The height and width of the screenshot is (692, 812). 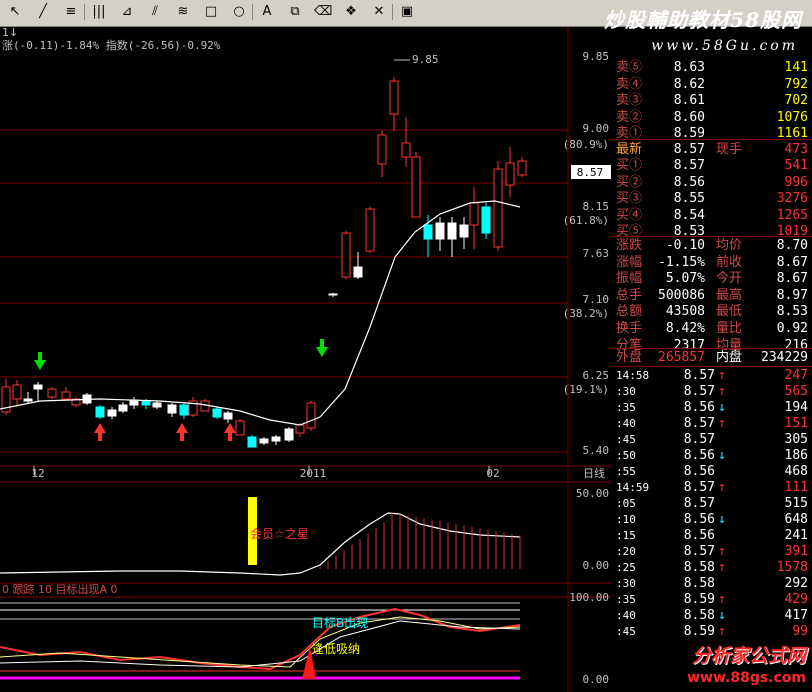 I want to click on fan-icon: ⊿, so click(x=127, y=12).